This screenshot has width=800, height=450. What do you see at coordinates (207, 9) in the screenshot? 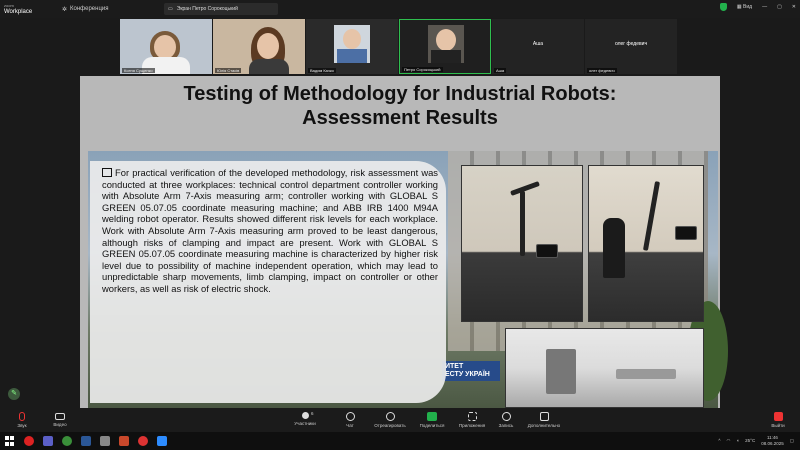
I see `screen-share-label: Экран Петро Сорокоцький` at bounding box center [207, 9].